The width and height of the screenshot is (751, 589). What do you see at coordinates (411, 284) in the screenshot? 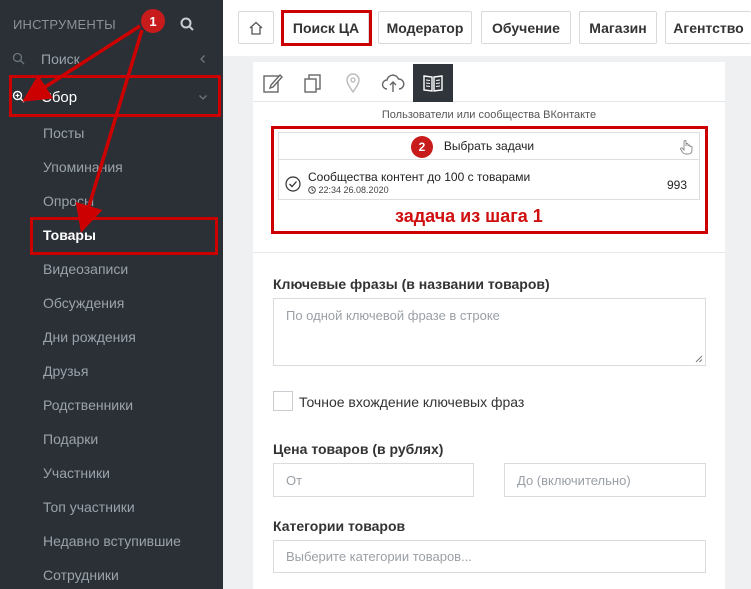
I see `keywords-label: Ключевые фразы (в названии товаров)` at bounding box center [411, 284].